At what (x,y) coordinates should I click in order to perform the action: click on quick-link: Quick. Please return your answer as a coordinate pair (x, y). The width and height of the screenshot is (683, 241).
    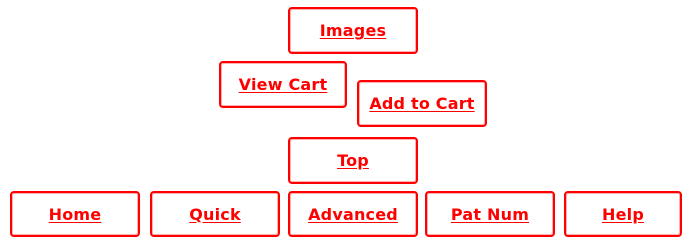
    Looking at the image, I should click on (215, 214).